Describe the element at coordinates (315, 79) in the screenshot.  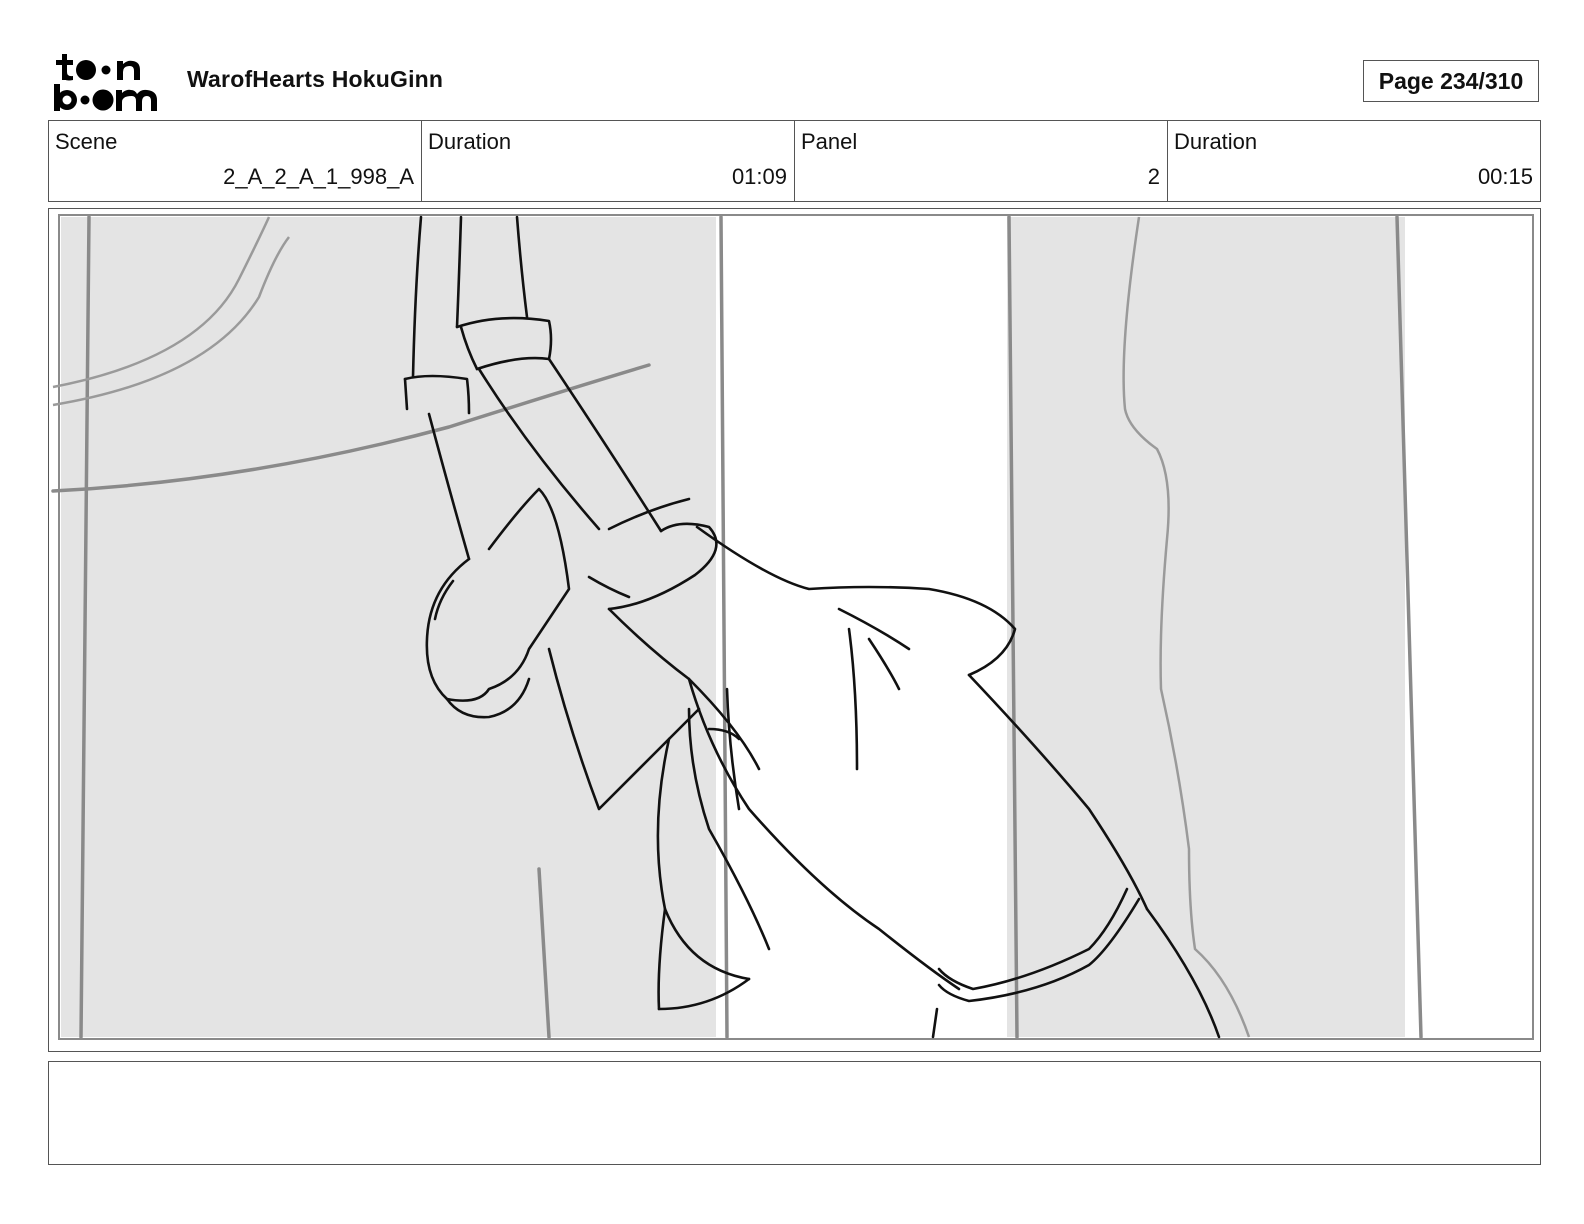
I see `project-title: WarofHearts HokuGinn` at that location.